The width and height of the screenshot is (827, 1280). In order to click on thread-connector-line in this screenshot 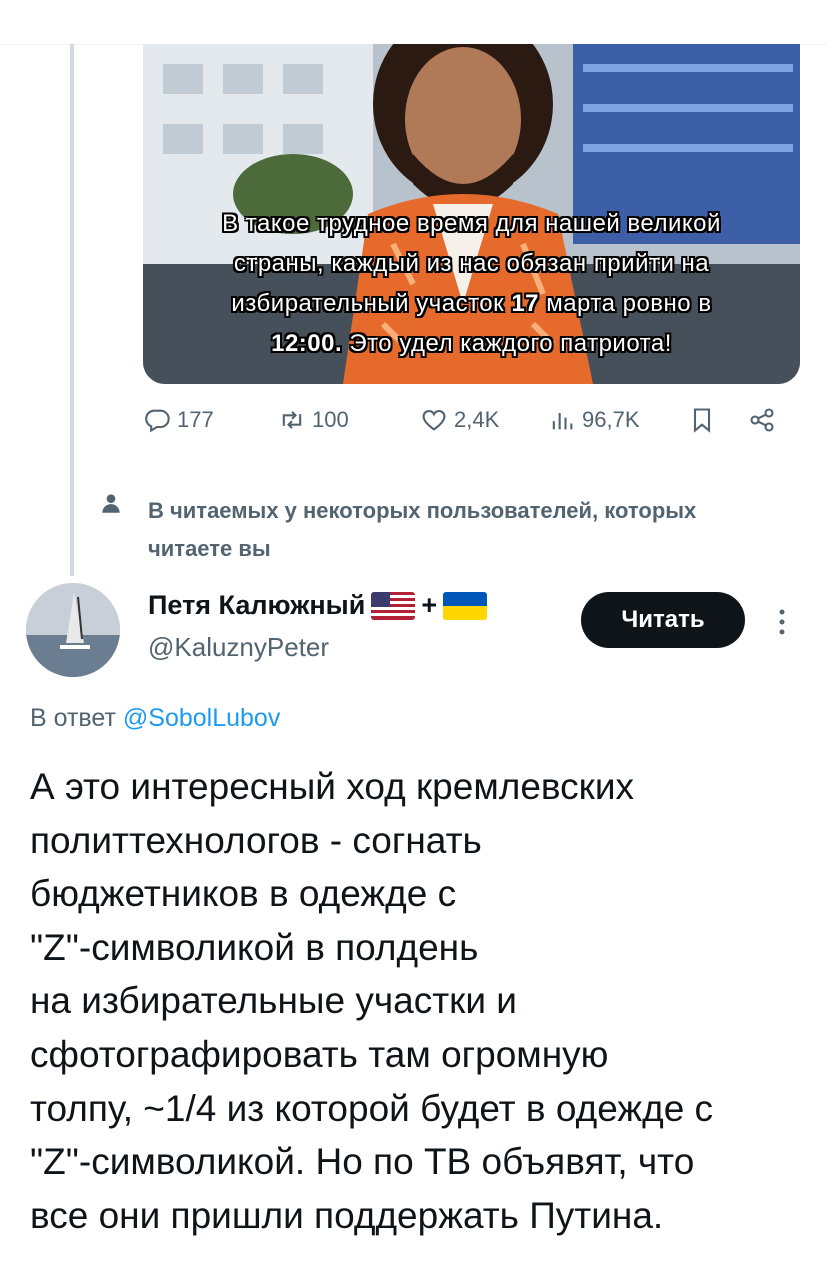, I will do `click(72, 310)`.